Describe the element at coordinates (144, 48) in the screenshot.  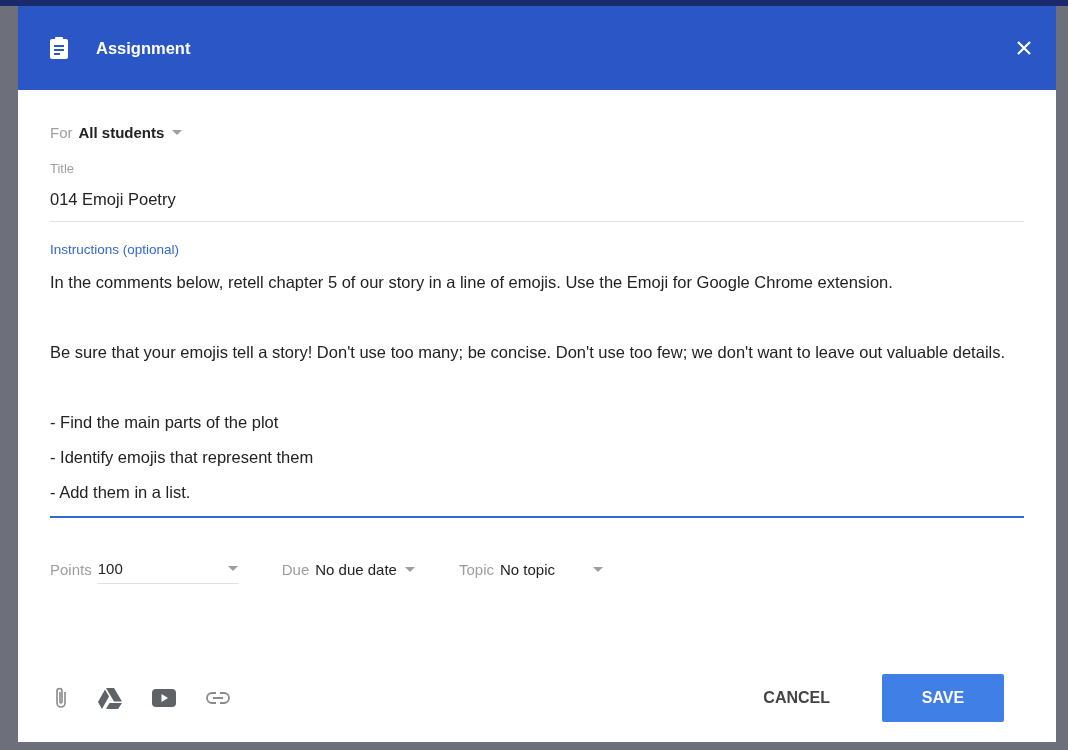
I see `dialog-title: Assignment` at that location.